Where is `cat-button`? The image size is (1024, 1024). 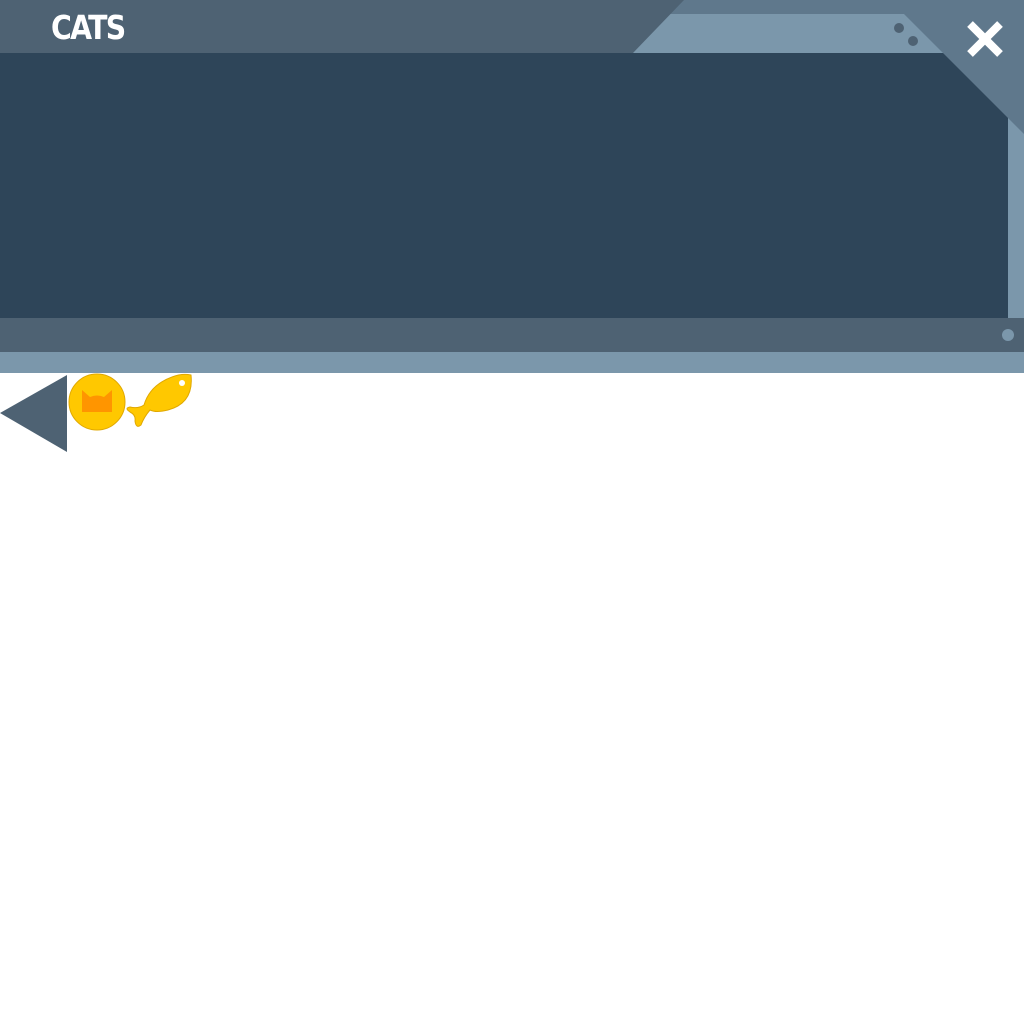 cat-button is located at coordinates (97, 403).